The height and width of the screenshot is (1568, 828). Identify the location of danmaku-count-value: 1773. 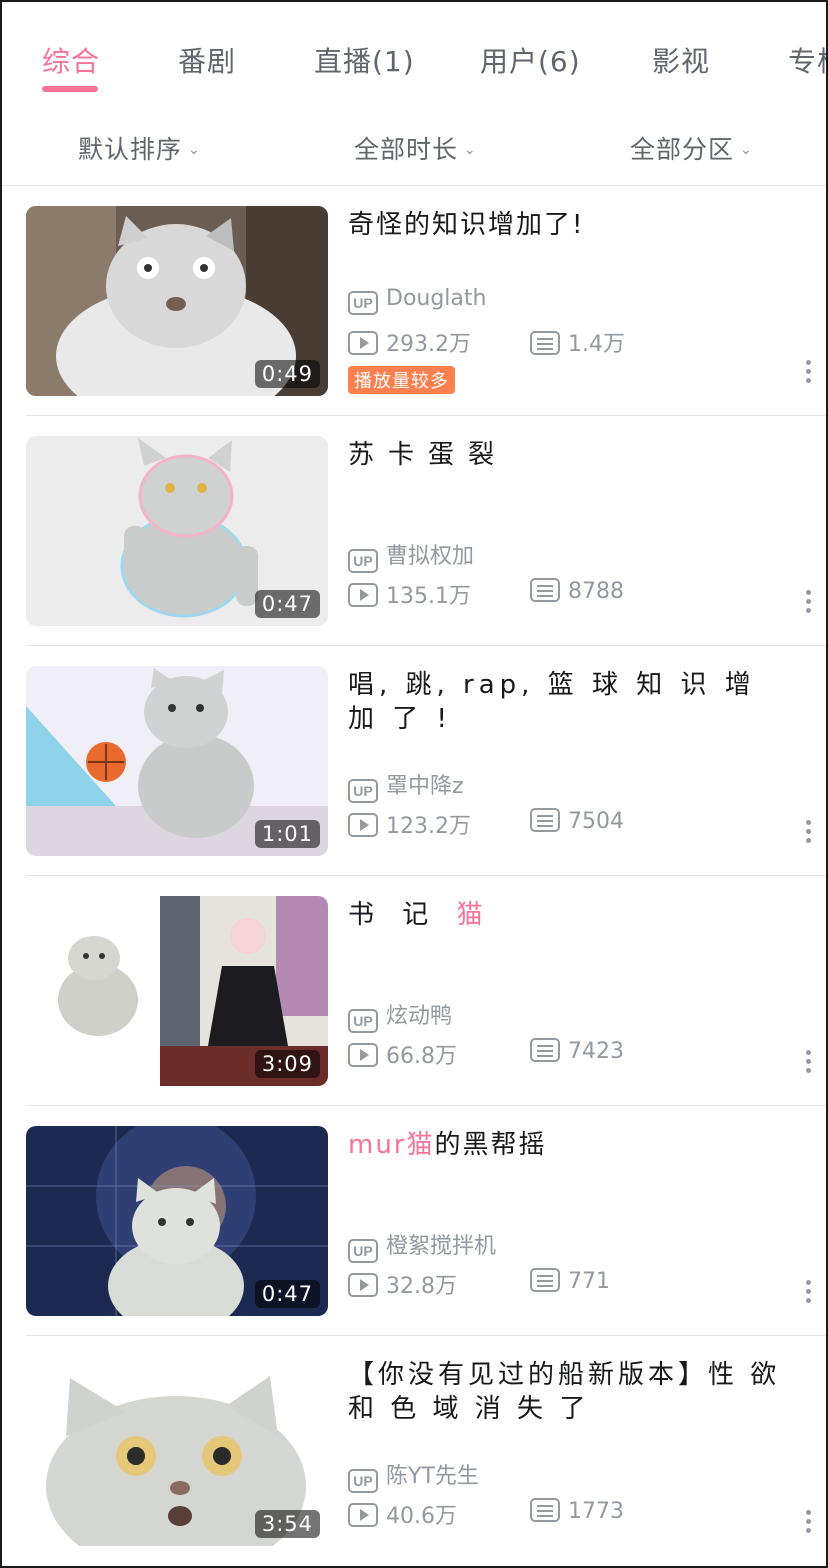
(596, 1511).